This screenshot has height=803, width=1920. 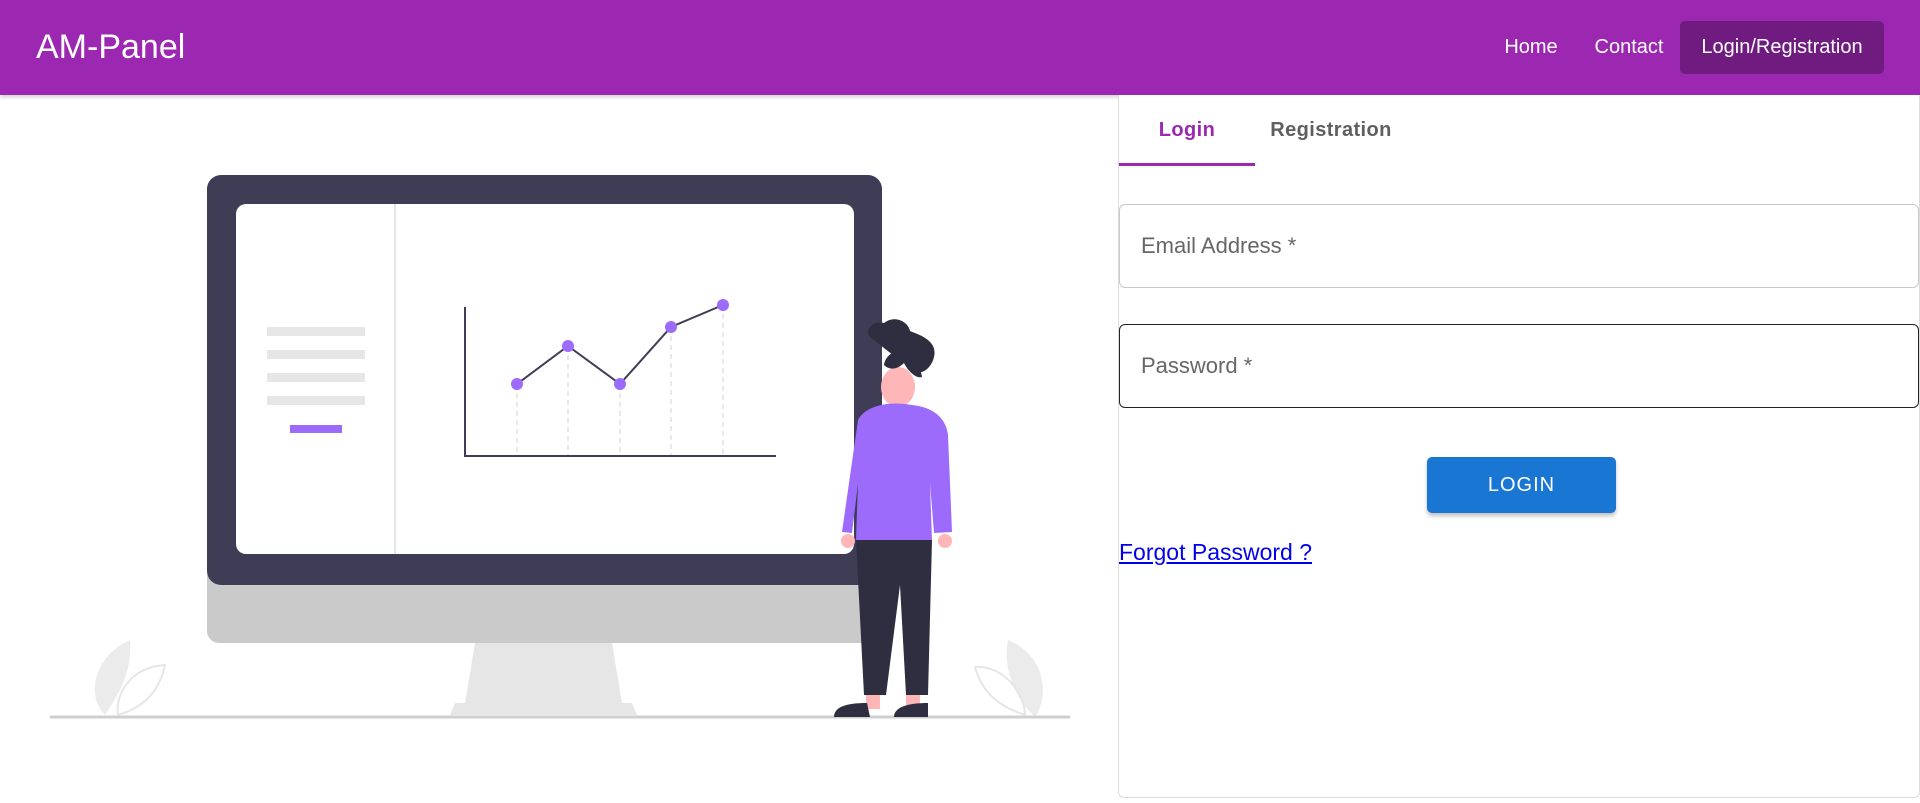 What do you see at coordinates (1215, 552) in the screenshot?
I see `forgot-password-link: Forgot Password ?` at bounding box center [1215, 552].